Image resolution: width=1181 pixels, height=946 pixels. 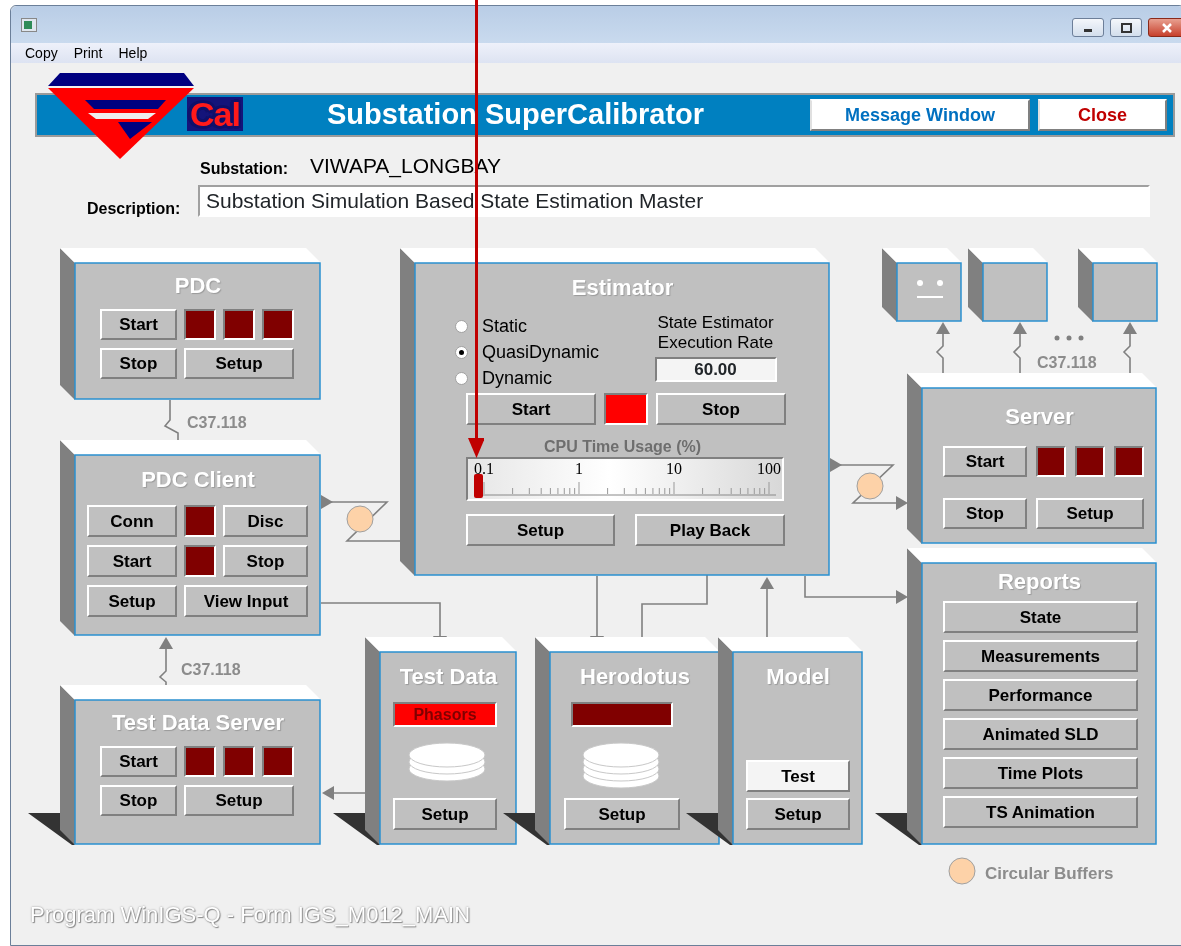 What do you see at coordinates (484, 469) in the screenshot?
I see `tick-label: 0.1` at bounding box center [484, 469].